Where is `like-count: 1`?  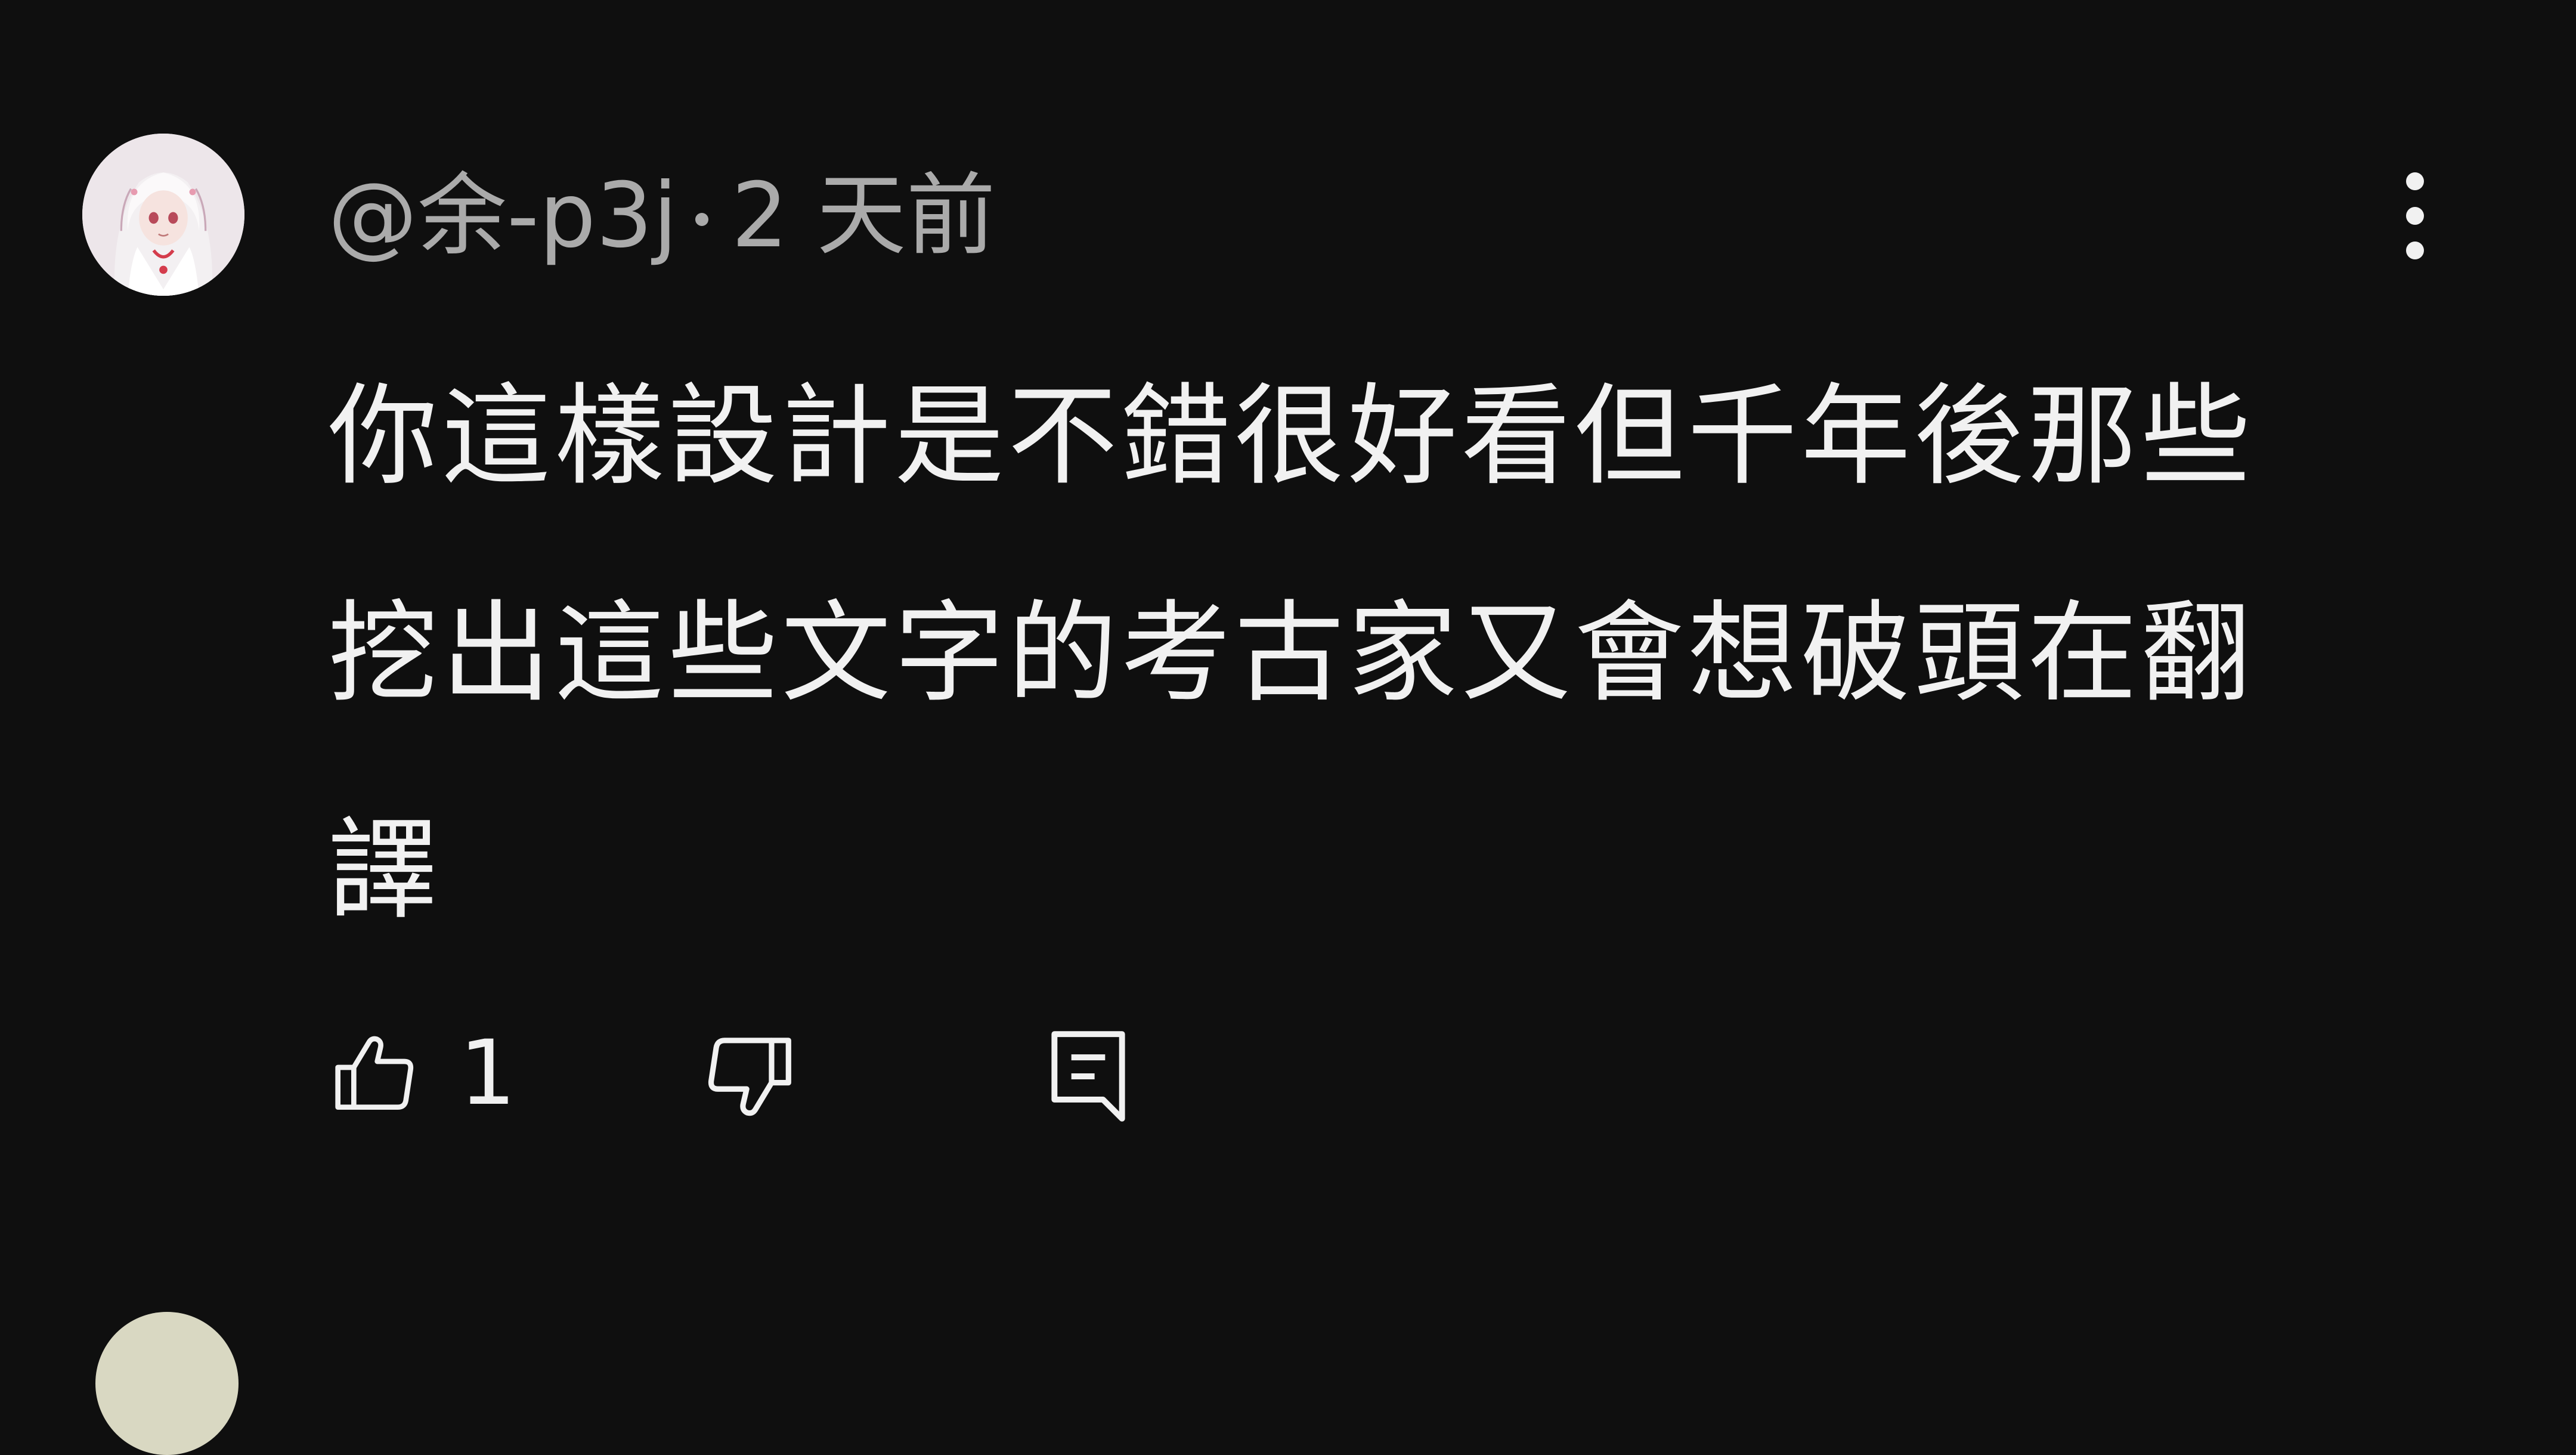 like-count: 1 is located at coordinates (488, 1073).